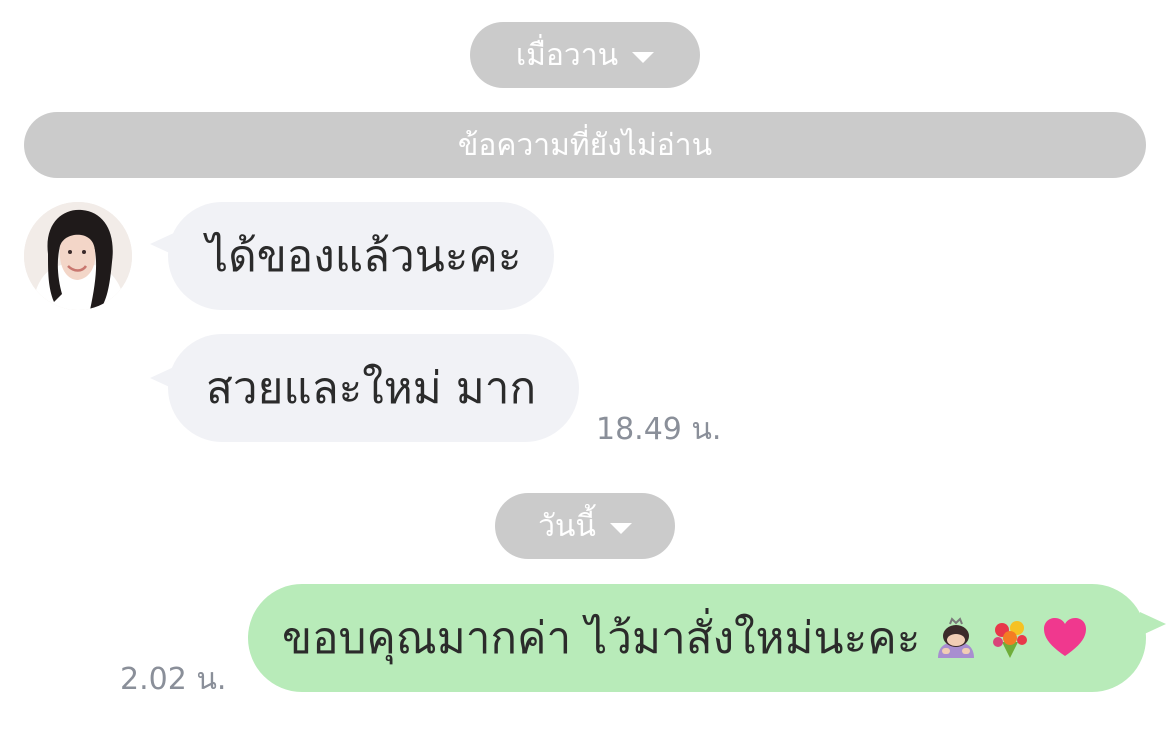 Image resolution: width=1170 pixels, height=730 pixels. I want to click on bouquet-emoji, so click(1010, 639).